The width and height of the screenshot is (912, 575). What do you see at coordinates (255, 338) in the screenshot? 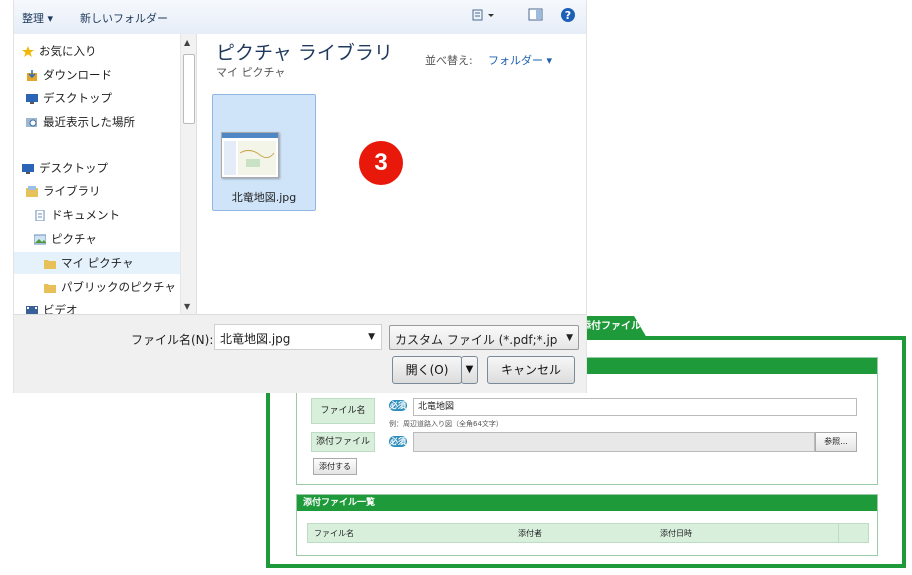
I see `filename-input: 北竜地図.jpg` at bounding box center [255, 338].